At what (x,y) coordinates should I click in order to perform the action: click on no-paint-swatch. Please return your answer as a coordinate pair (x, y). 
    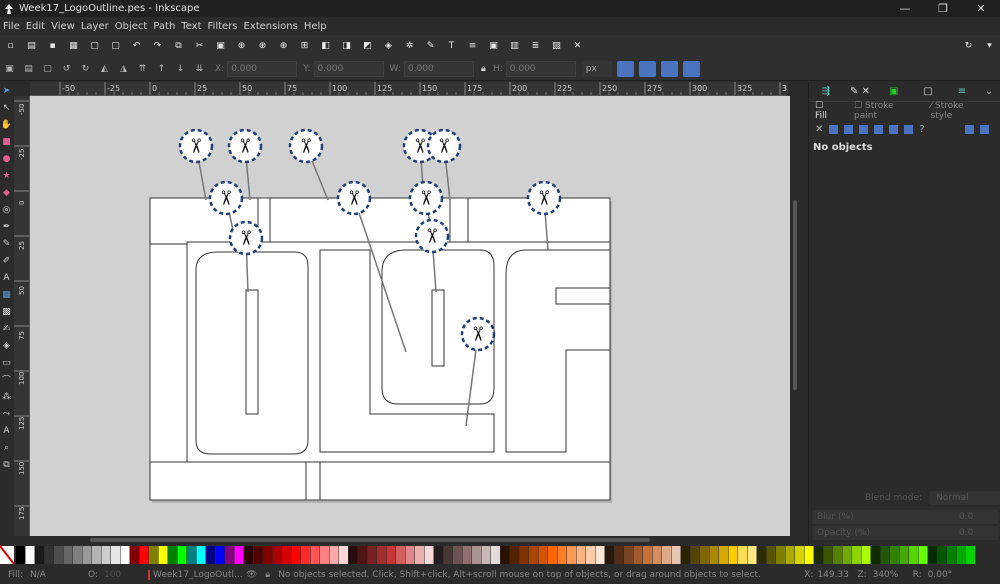
    Looking at the image, I should click on (7, 555).